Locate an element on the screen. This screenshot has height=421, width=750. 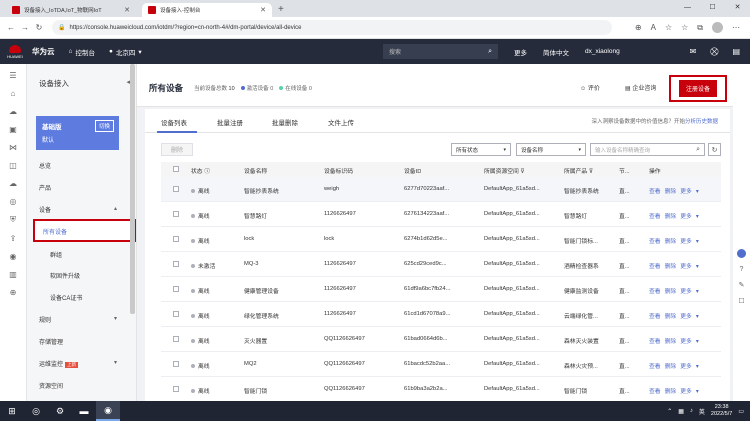
help-circle-icon: ? is located at coordinates (742, 269).